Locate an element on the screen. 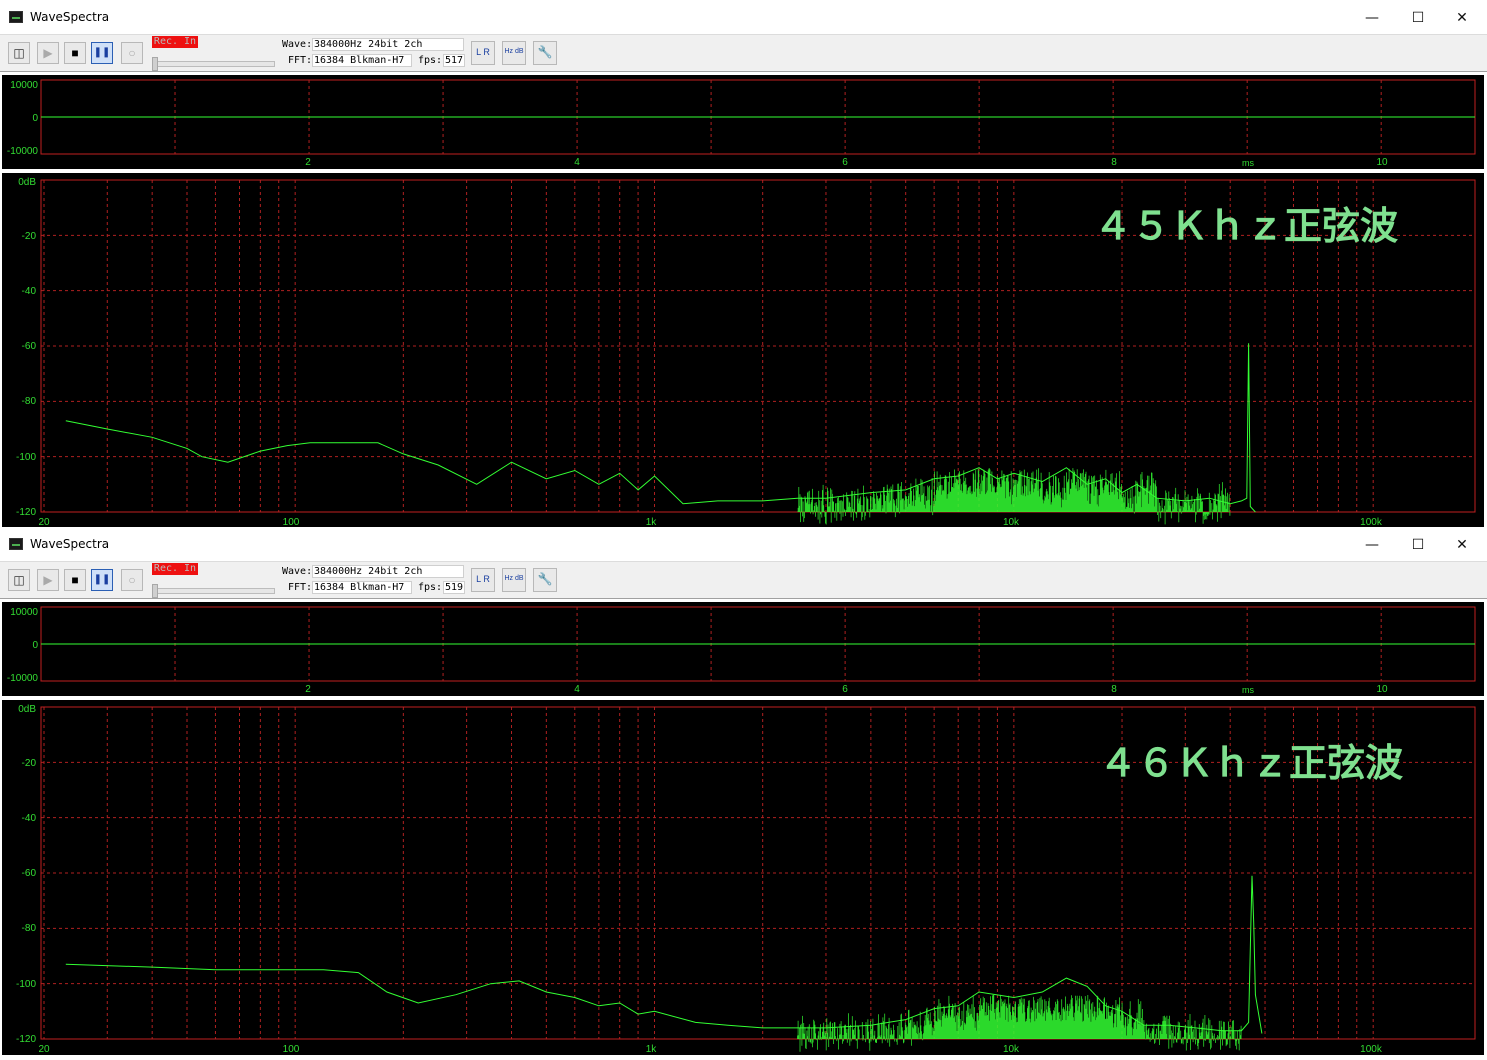 This screenshot has height=1060, width=1487. spectrum-ytick: -100 is located at coordinates (26, 984).